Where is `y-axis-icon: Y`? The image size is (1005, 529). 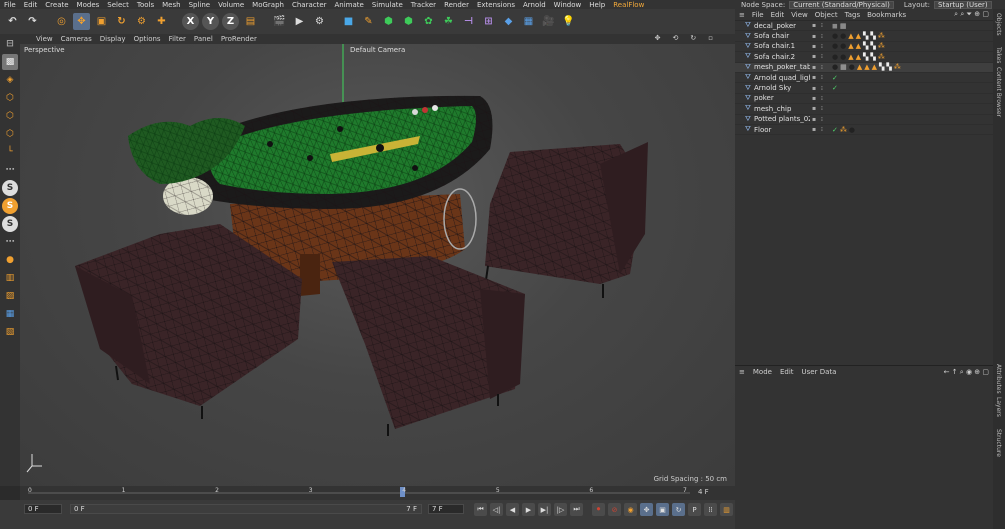
y-axis-icon: Y is located at coordinates (210, 21).